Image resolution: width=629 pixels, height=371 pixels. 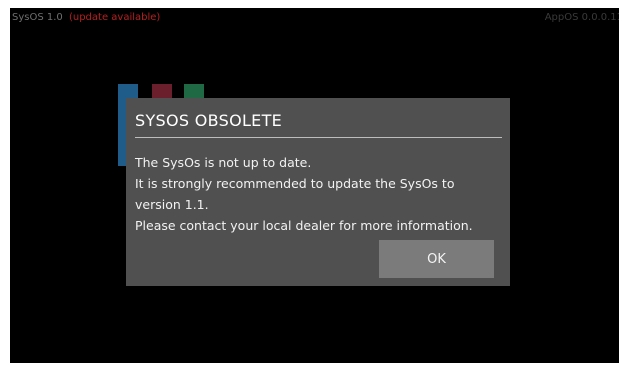 I want to click on appos-version: AppOS 0.0.0.11, so click(x=581, y=17).